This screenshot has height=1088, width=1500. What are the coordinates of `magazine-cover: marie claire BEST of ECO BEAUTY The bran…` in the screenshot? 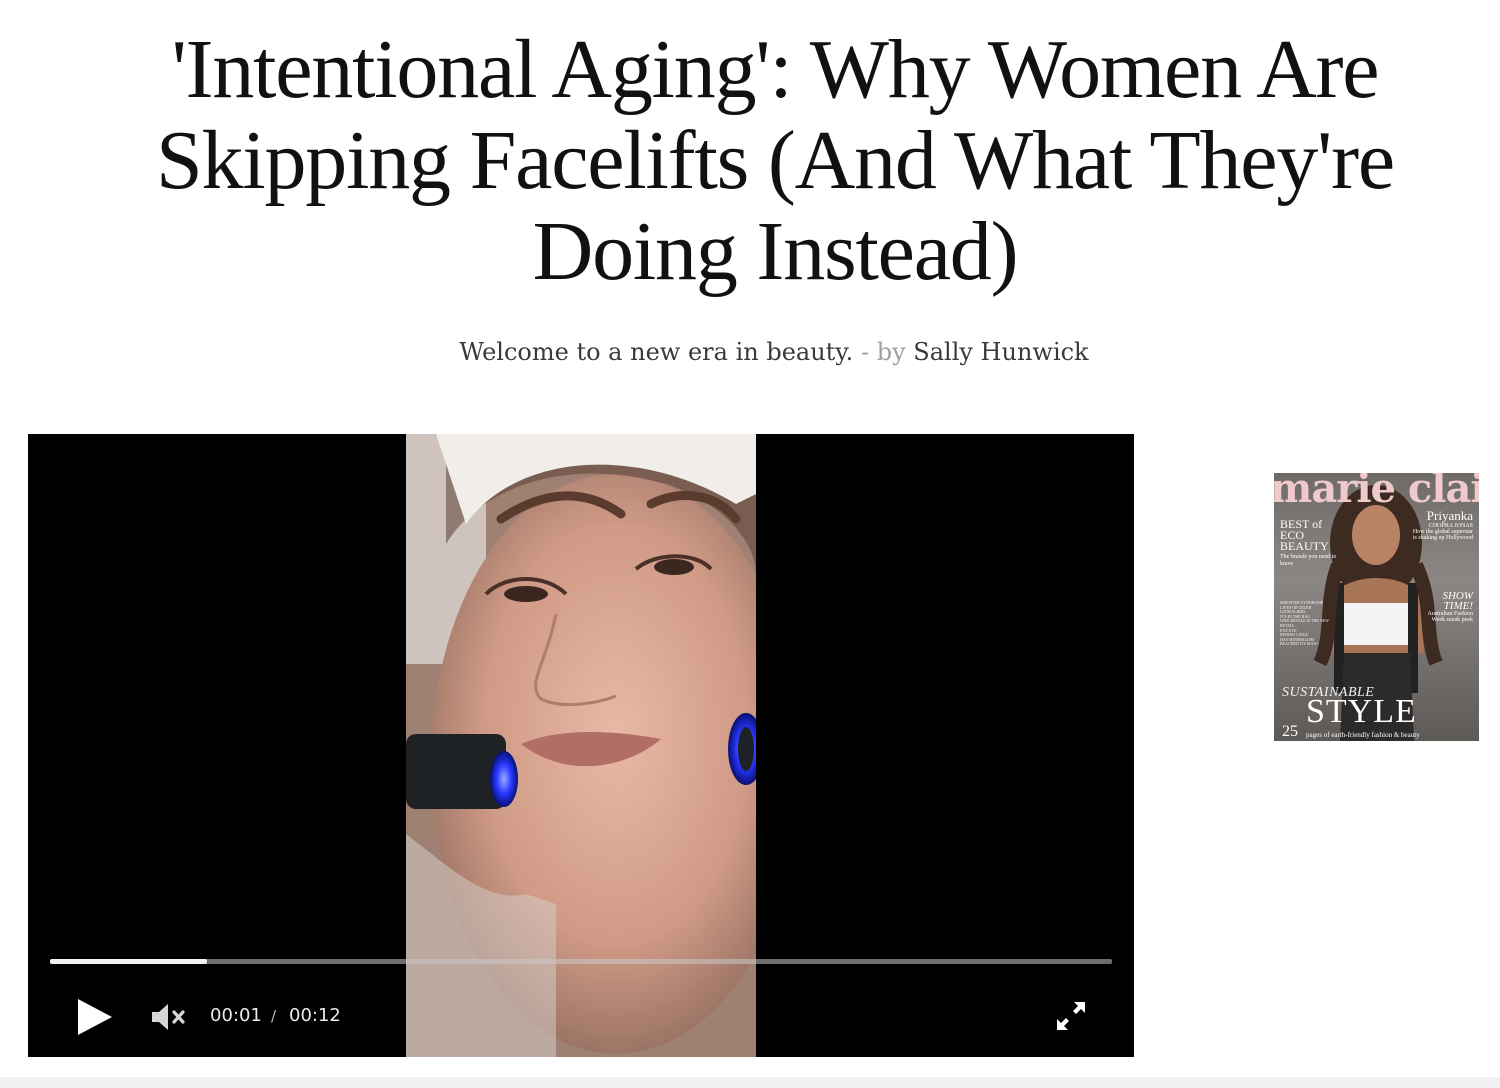 It's located at (1376, 607).